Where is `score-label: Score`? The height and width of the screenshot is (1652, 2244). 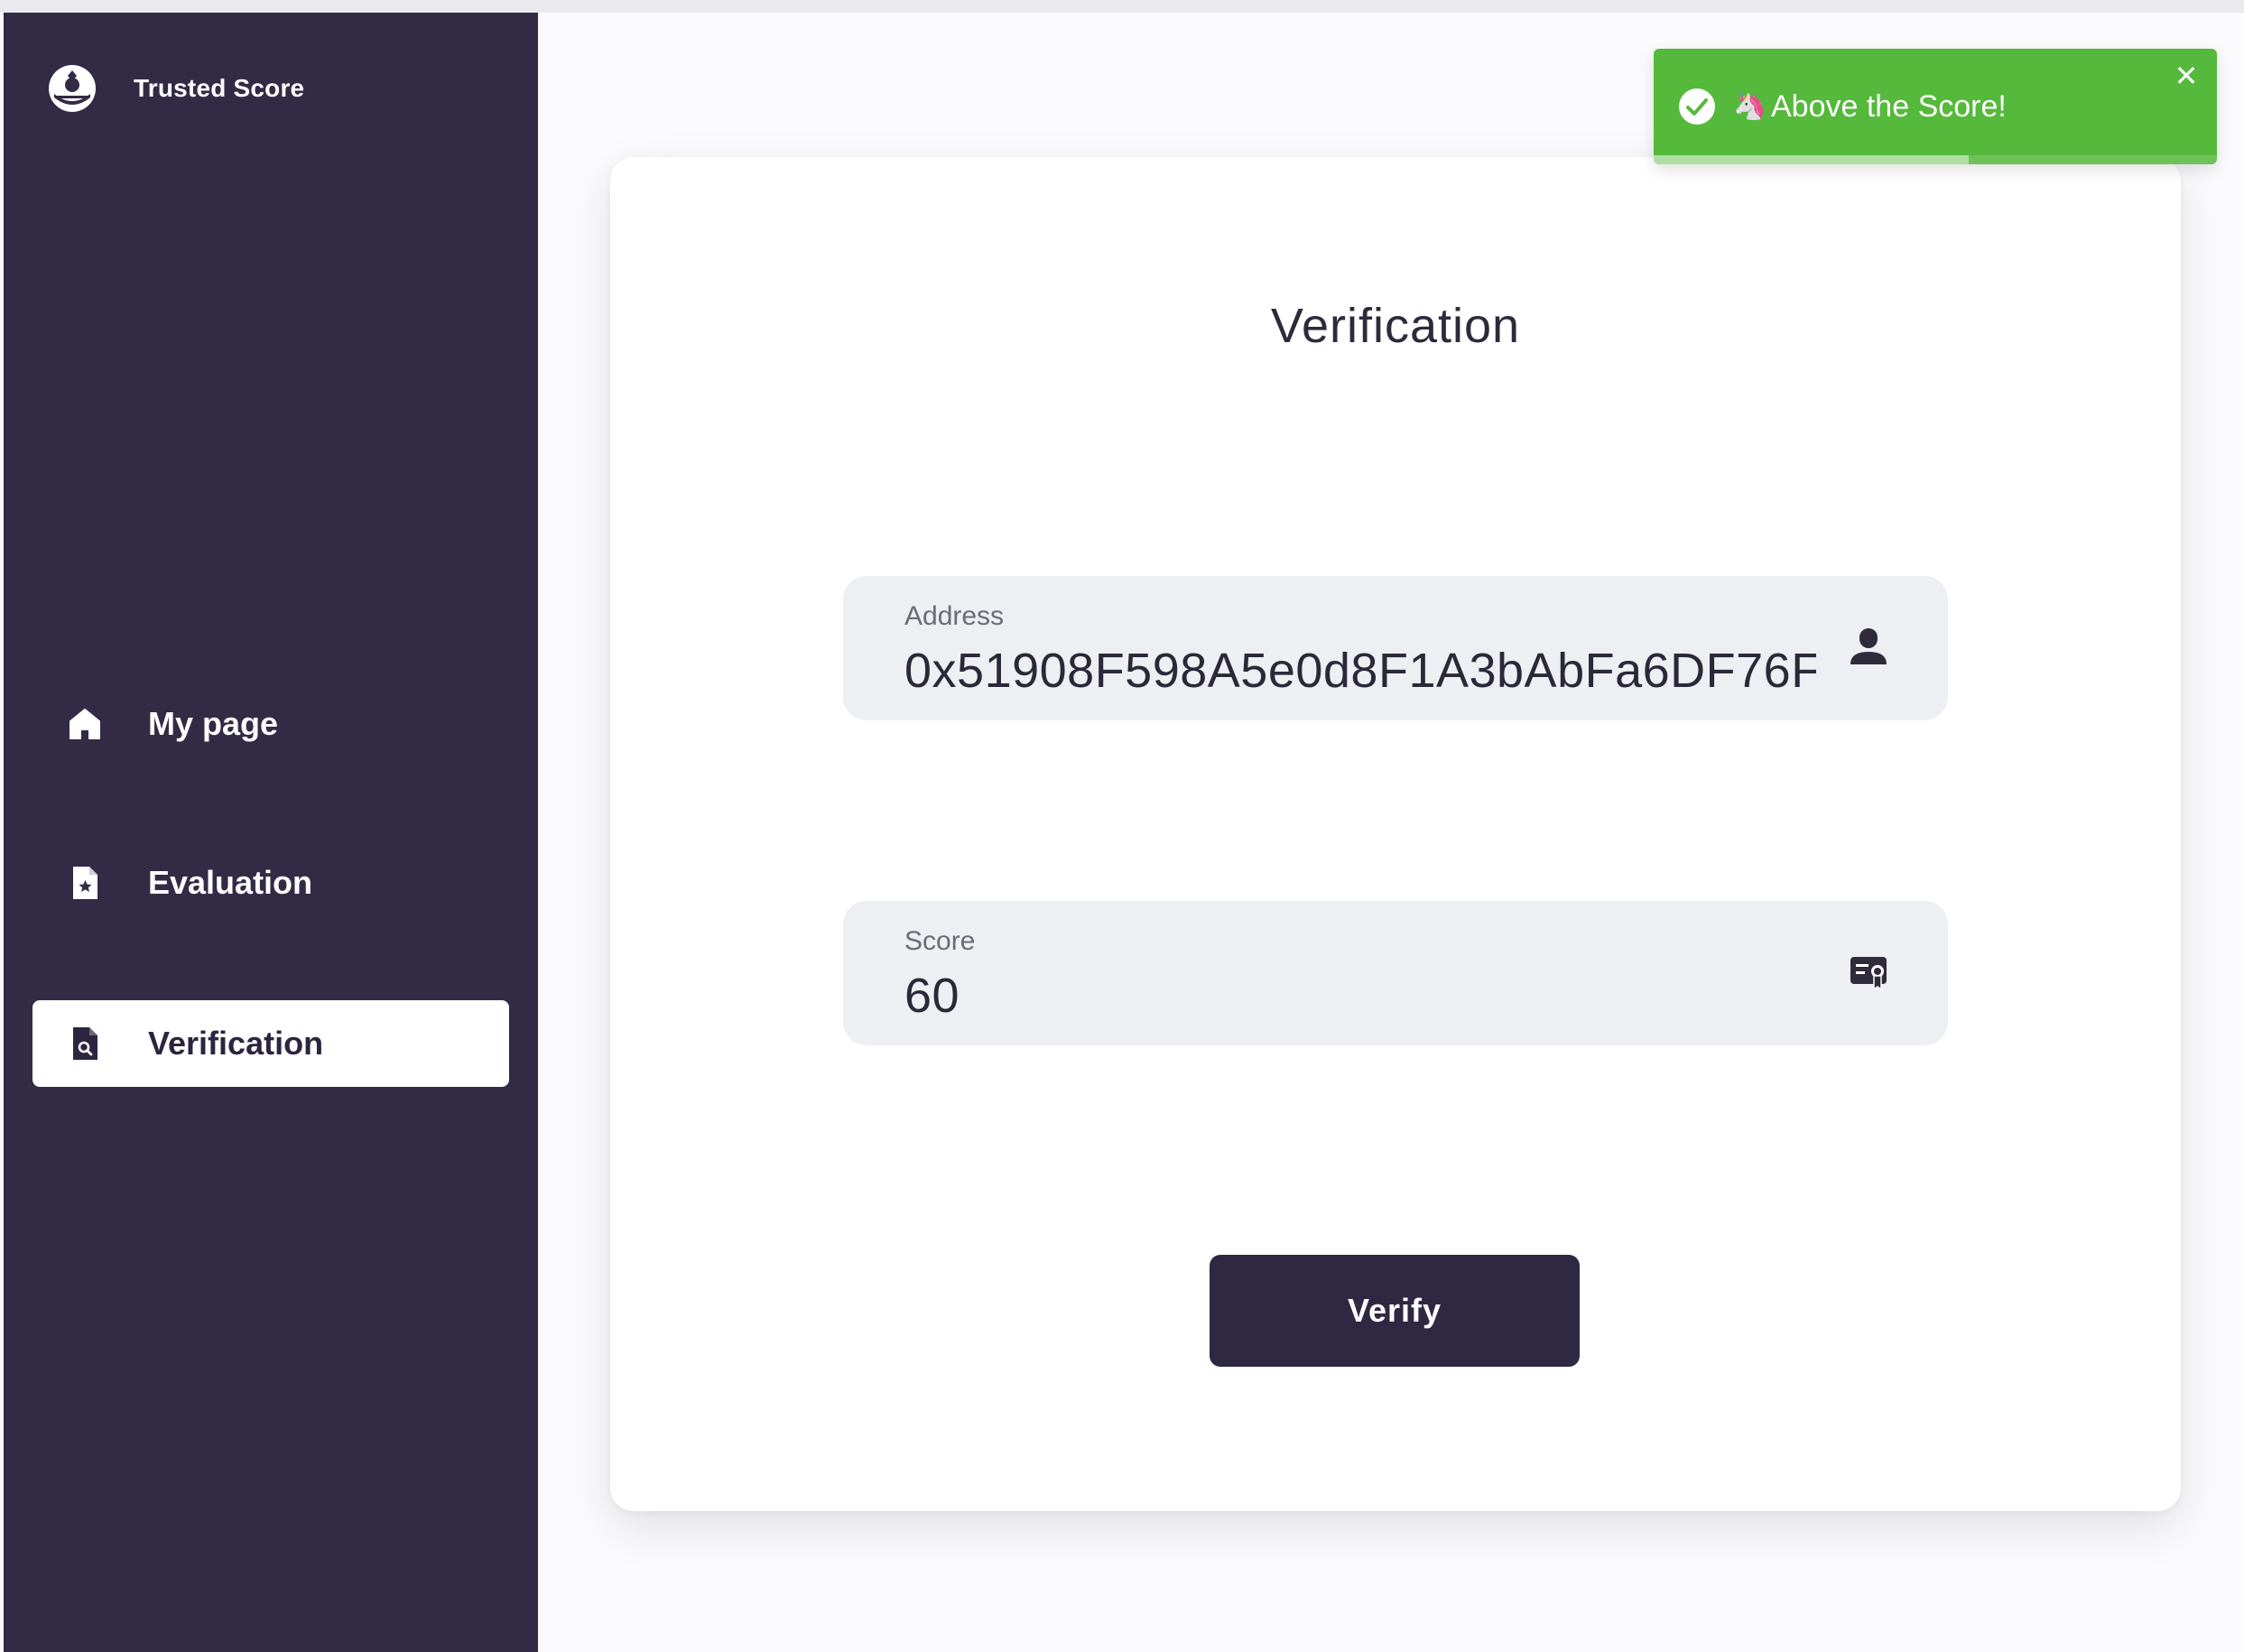
score-label: Score is located at coordinates (940, 941).